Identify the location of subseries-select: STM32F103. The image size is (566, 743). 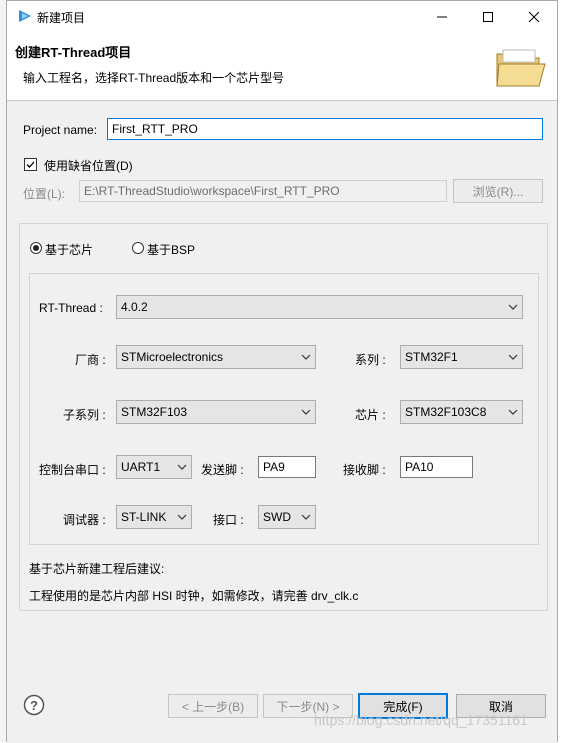
(216, 412).